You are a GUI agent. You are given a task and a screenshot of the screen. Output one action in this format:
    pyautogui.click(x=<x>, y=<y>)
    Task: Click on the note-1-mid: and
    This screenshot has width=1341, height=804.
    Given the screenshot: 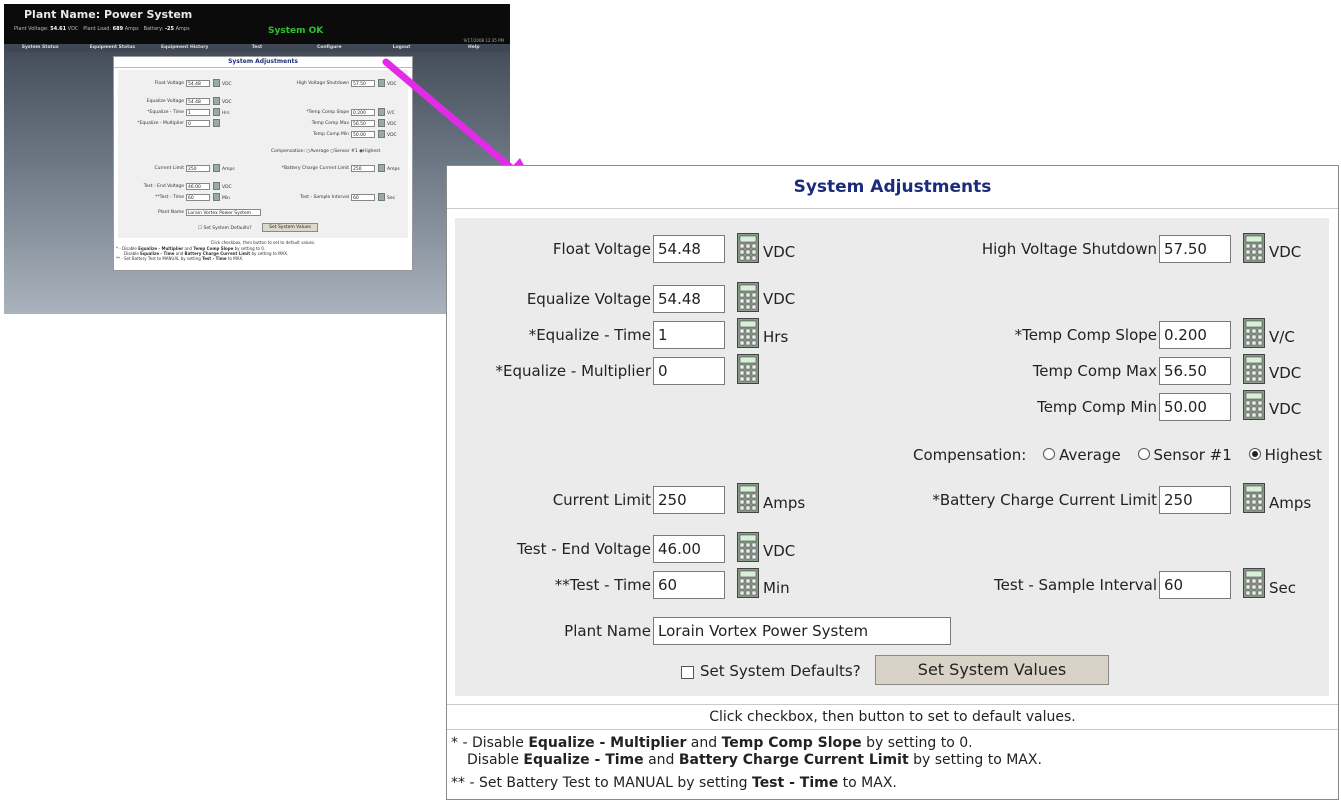 What is the action you would take?
    pyautogui.click(x=704, y=743)
    